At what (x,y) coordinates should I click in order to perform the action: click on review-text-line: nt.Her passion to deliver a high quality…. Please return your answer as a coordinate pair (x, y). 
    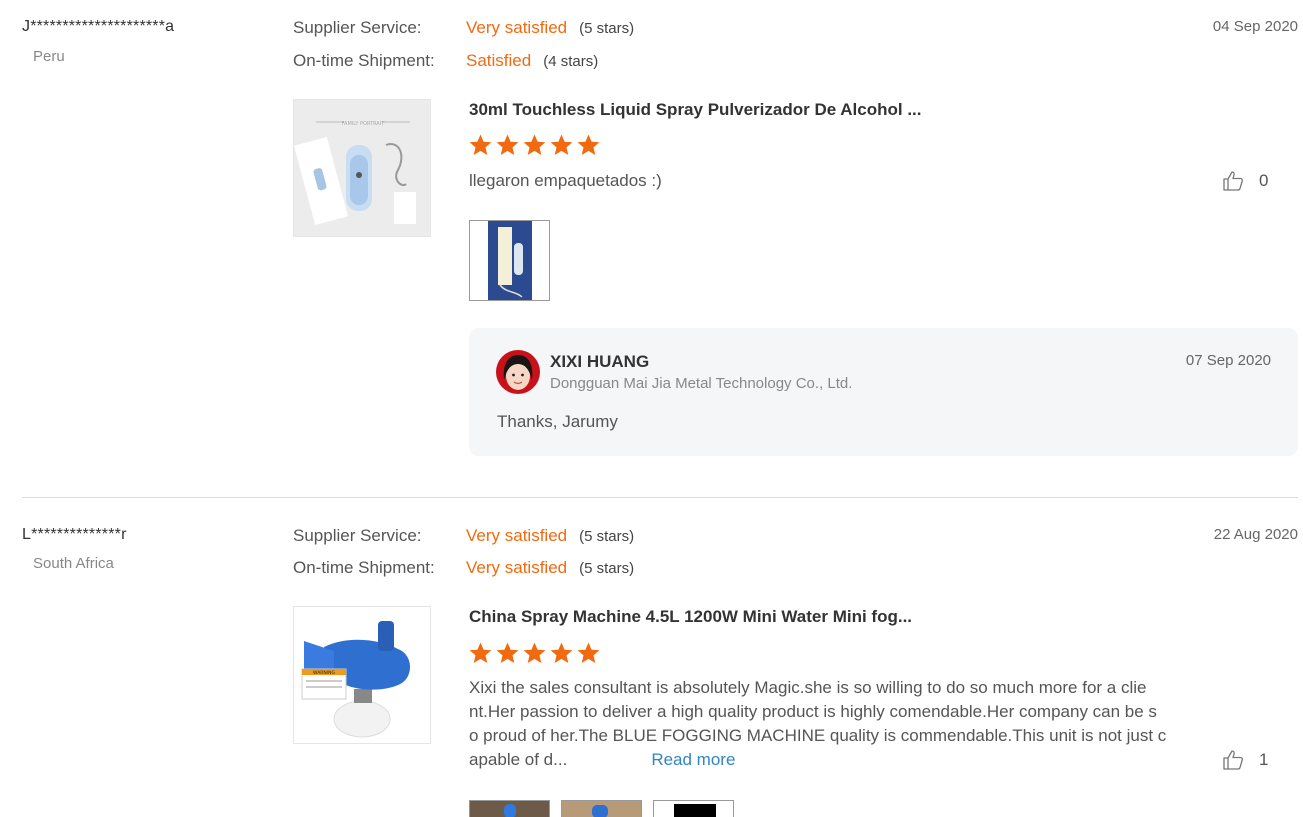
    Looking at the image, I should click on (813, 711).